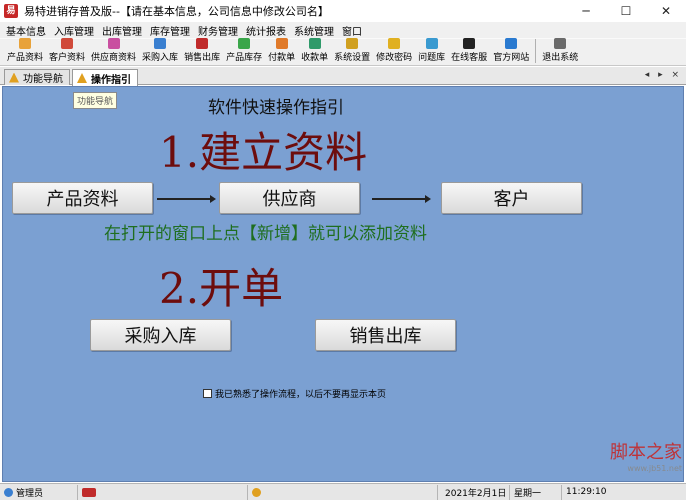 Image resolution: width=686 pixels, height=500 pixels. I want to click on supplier-icon, so click(113, 43).